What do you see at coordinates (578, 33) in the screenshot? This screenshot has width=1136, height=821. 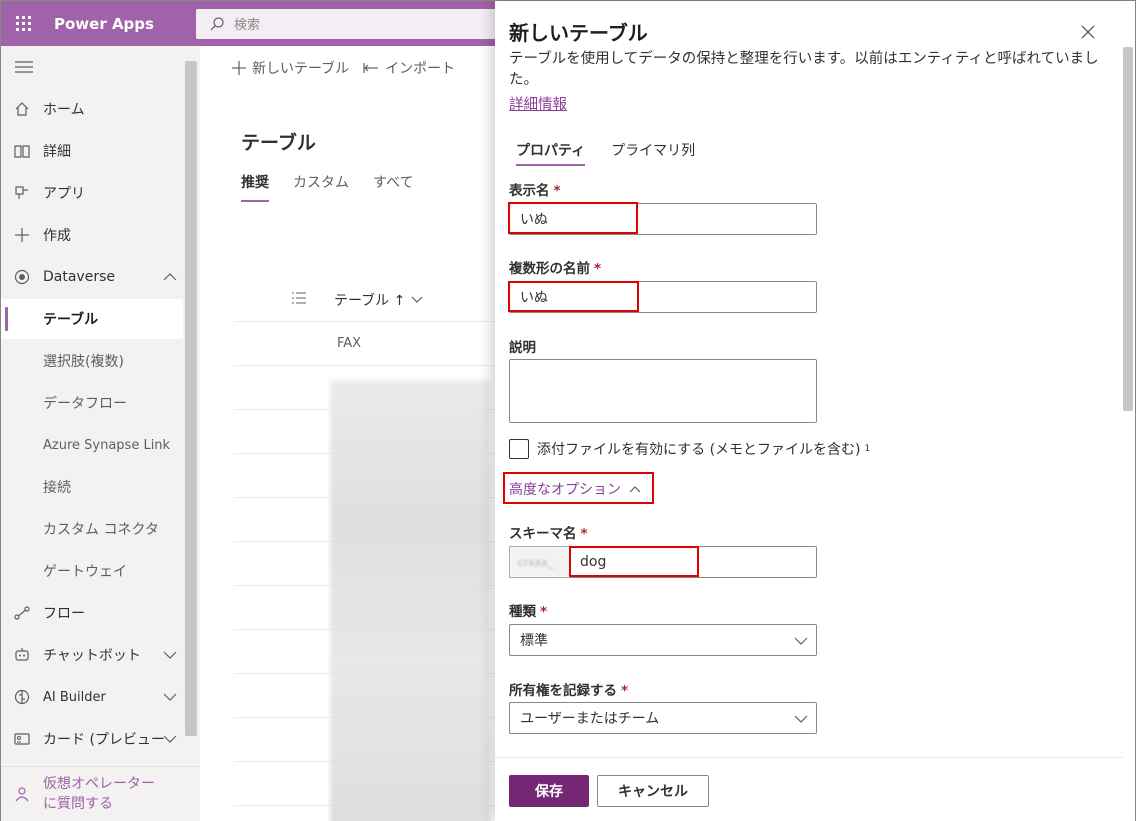 I see `panel-title: 新しいテーブル` at bounding box center [578, 33].